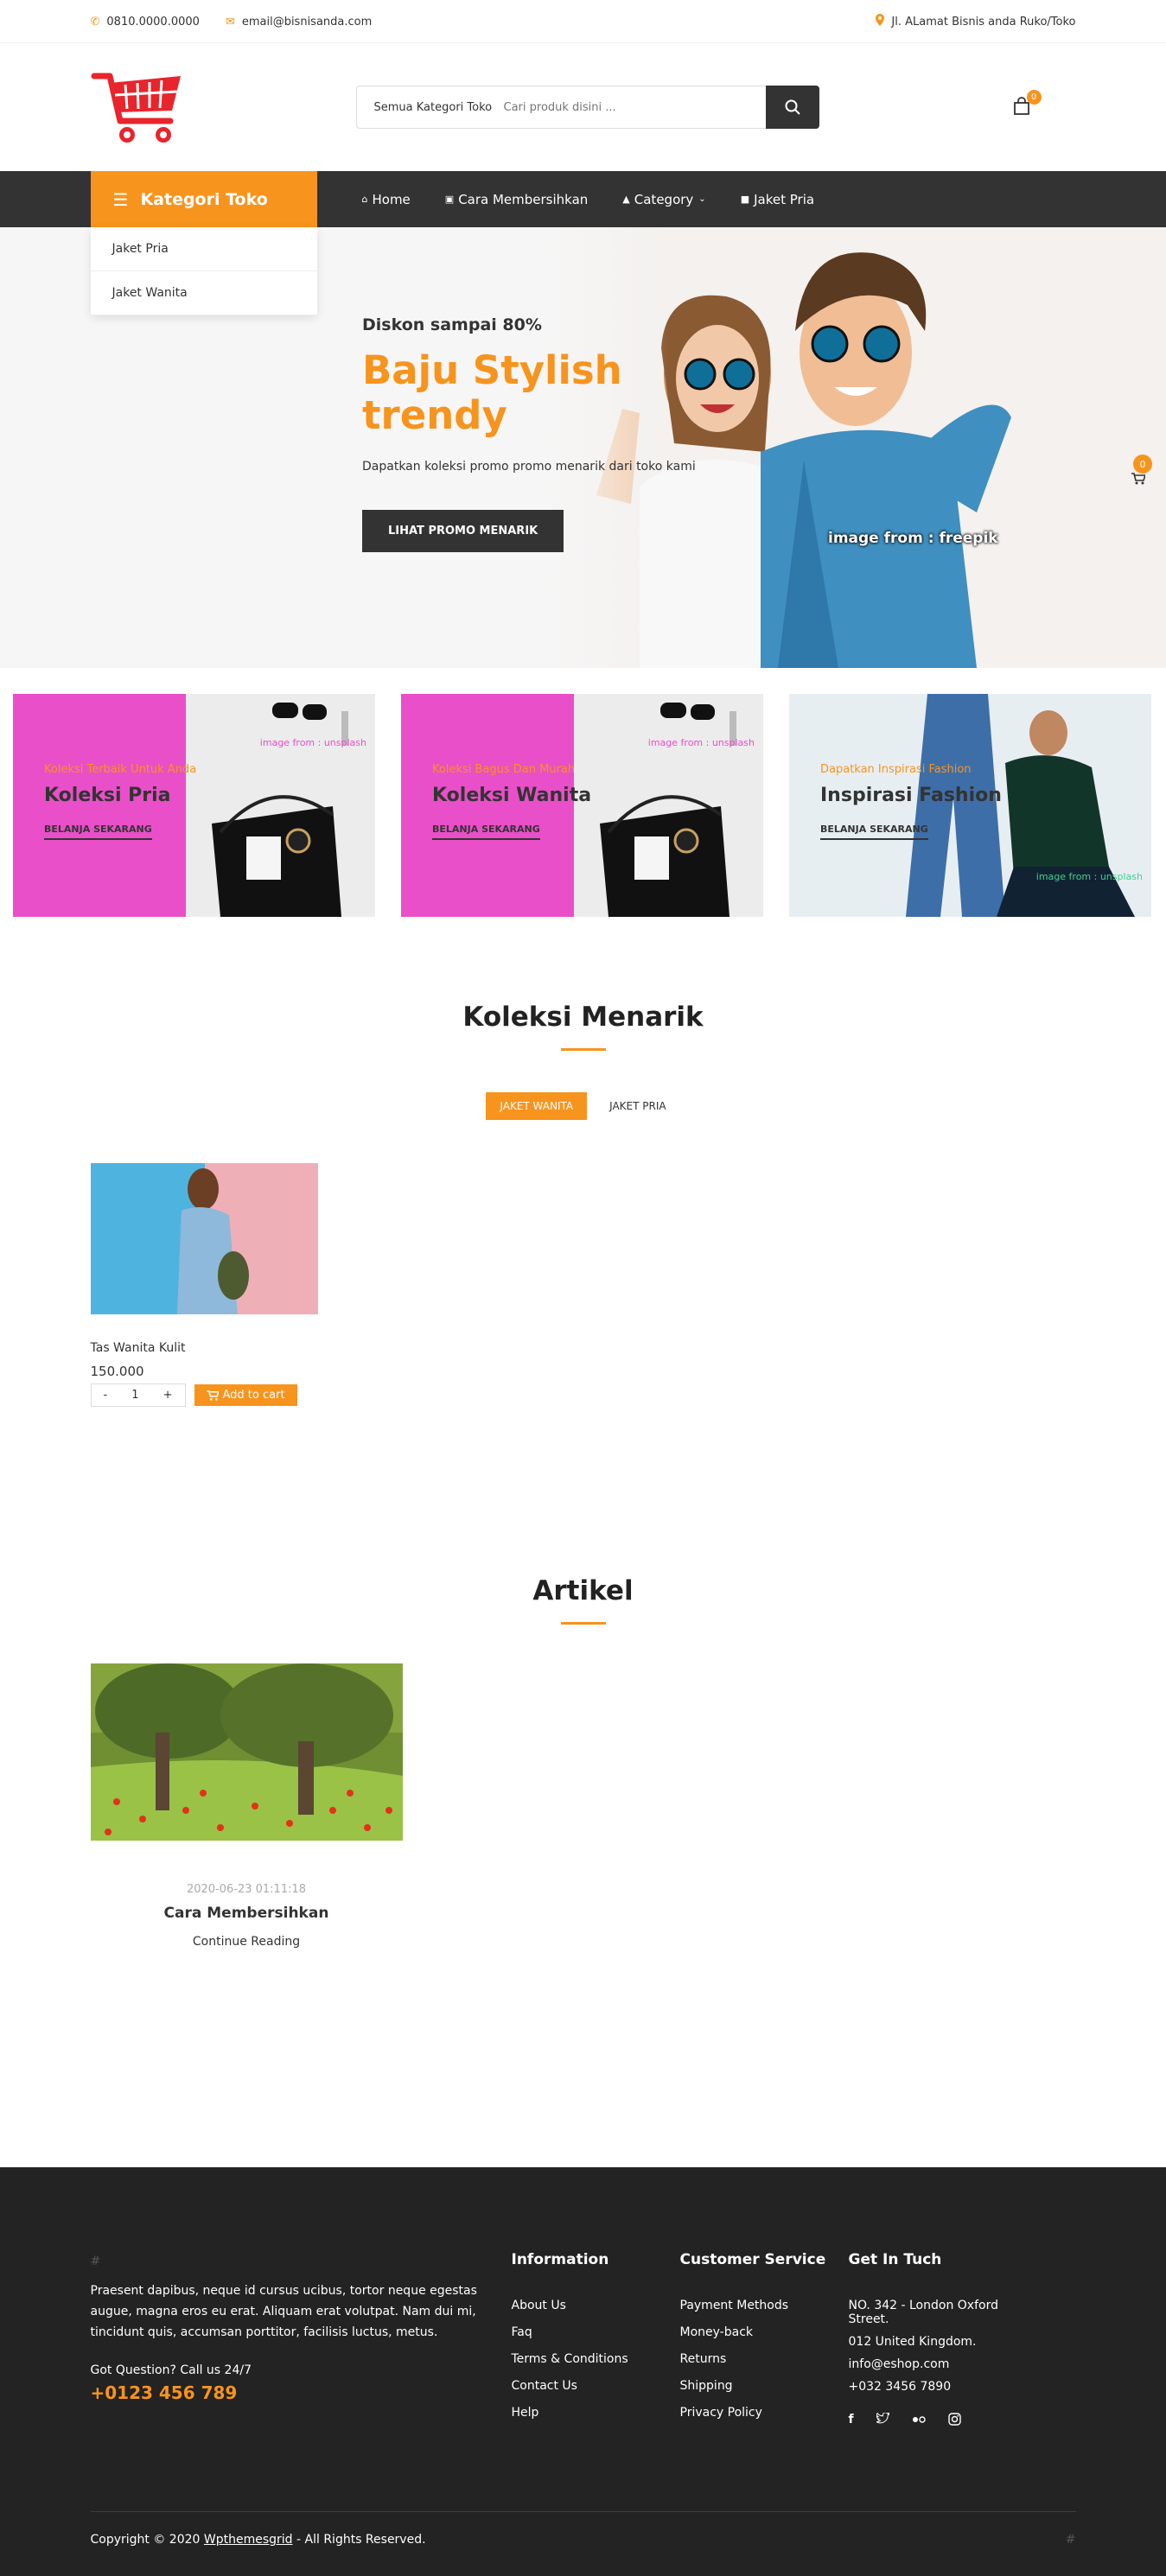  I want to click on hero-discount: Diskon sampai 80%, so click(452, 324).